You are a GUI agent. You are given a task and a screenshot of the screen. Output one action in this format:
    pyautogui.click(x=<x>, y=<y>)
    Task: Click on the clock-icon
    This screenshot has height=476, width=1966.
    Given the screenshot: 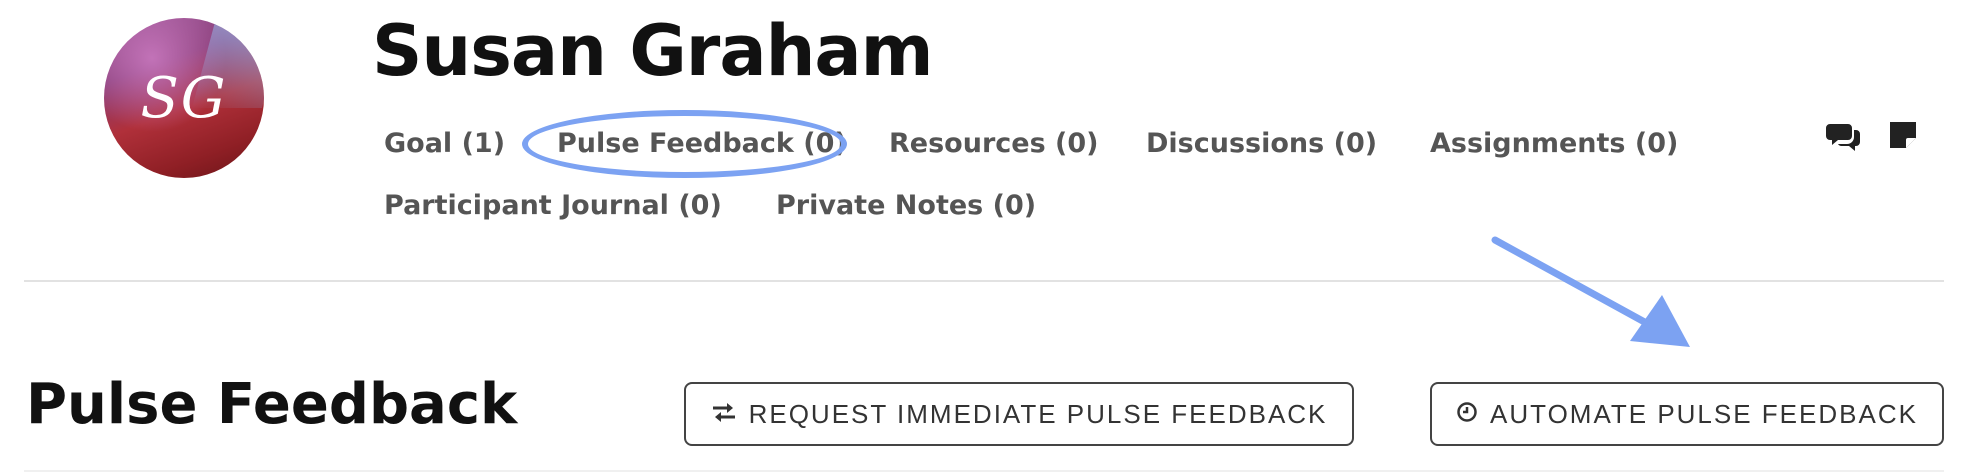 What is the action you would take?
    pyautogui.click(x=1467, y=414)
    